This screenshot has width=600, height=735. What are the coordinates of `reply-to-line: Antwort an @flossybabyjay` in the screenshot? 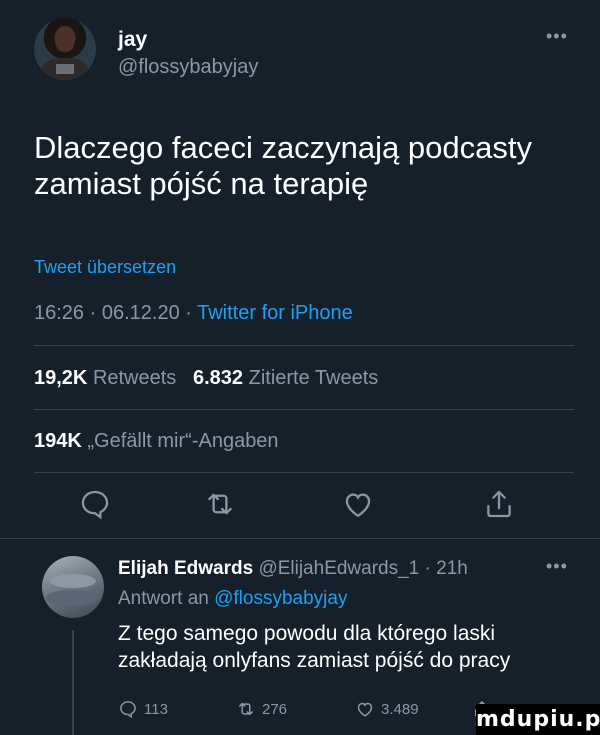 It's located at (232, 599).